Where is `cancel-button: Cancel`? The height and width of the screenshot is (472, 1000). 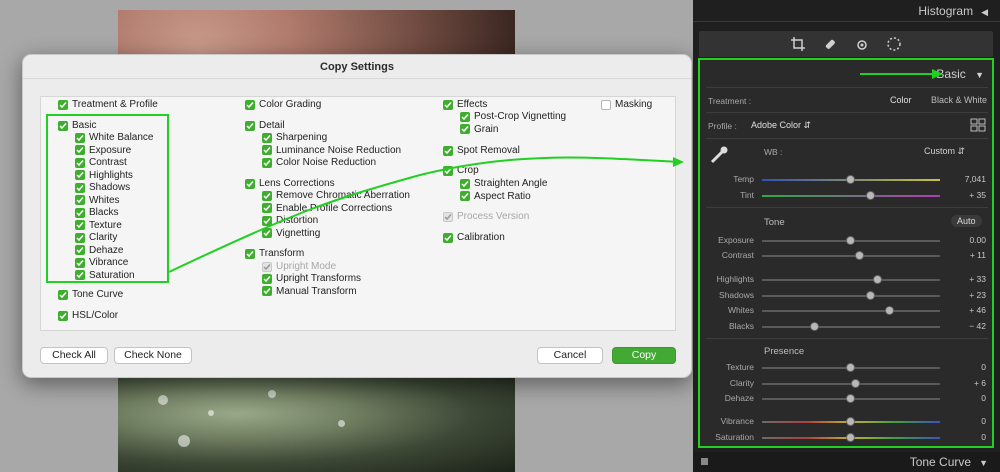
cancel-button: Cancel is located at coordinates (570, 355).